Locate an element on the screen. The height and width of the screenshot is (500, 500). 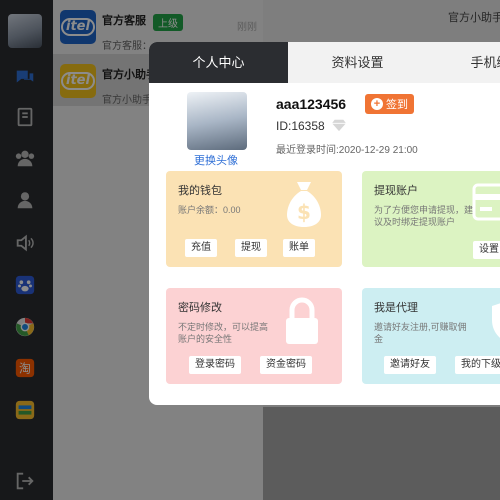
user-id: ID:16358 is located at coordinates (300, 126).